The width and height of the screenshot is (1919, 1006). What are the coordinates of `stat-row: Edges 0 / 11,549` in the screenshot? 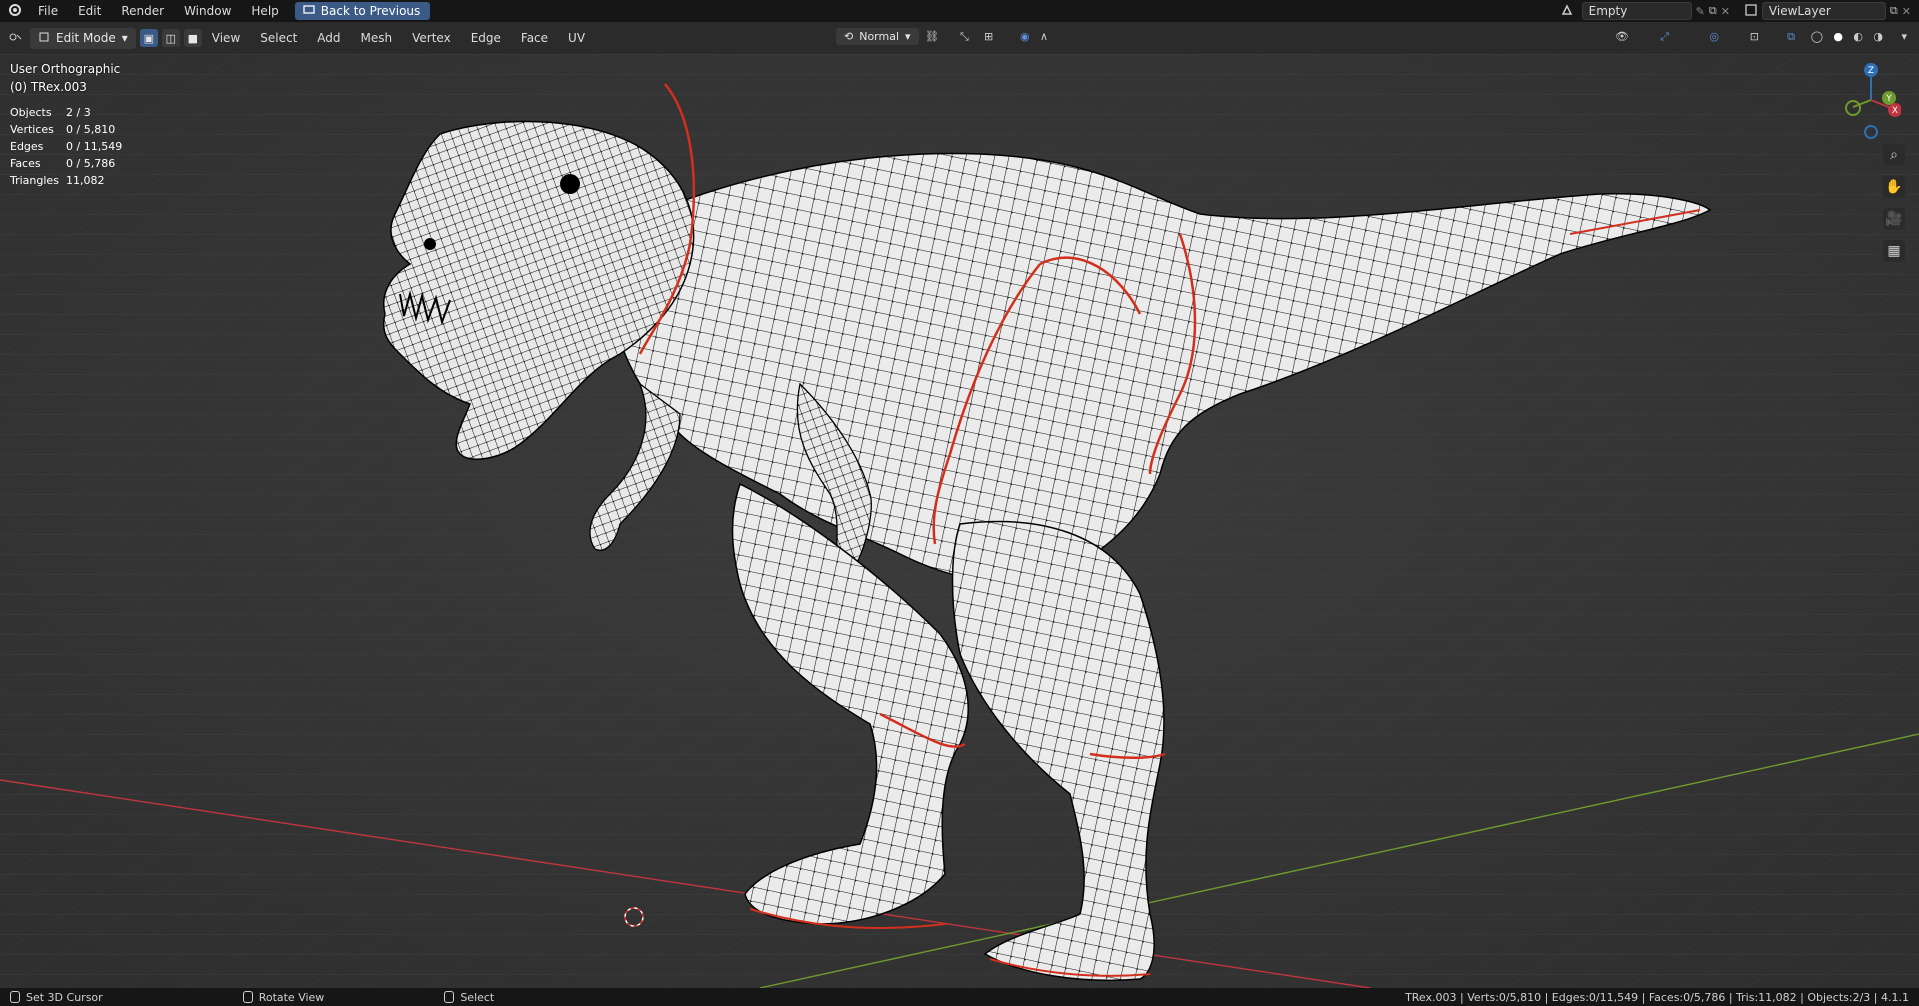 It's located at (66, 146).